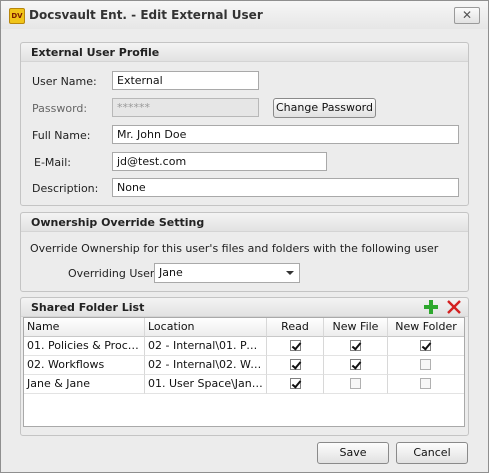  What do you see at coordinates (118, 222) in the screenshot?
I see `ownership-section-title: Ownership Override Setting` at bounding box center [118, 222].